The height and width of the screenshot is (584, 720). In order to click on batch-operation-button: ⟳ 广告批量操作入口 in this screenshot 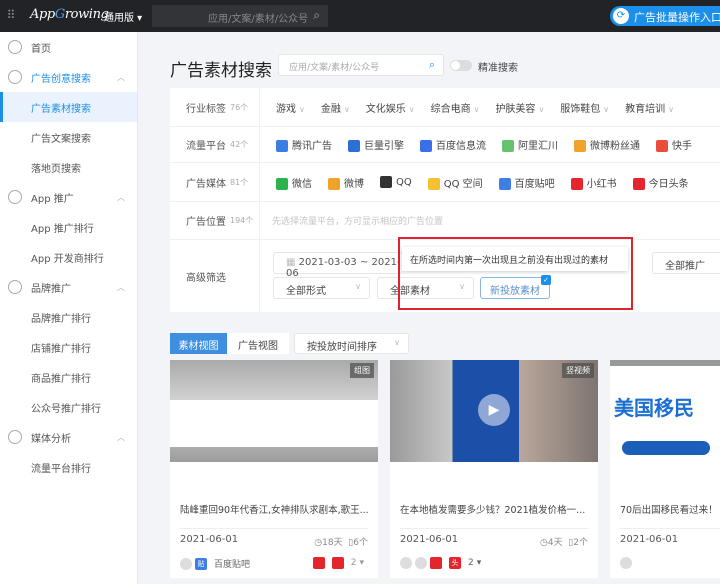, I will do `click(665, 16)`.